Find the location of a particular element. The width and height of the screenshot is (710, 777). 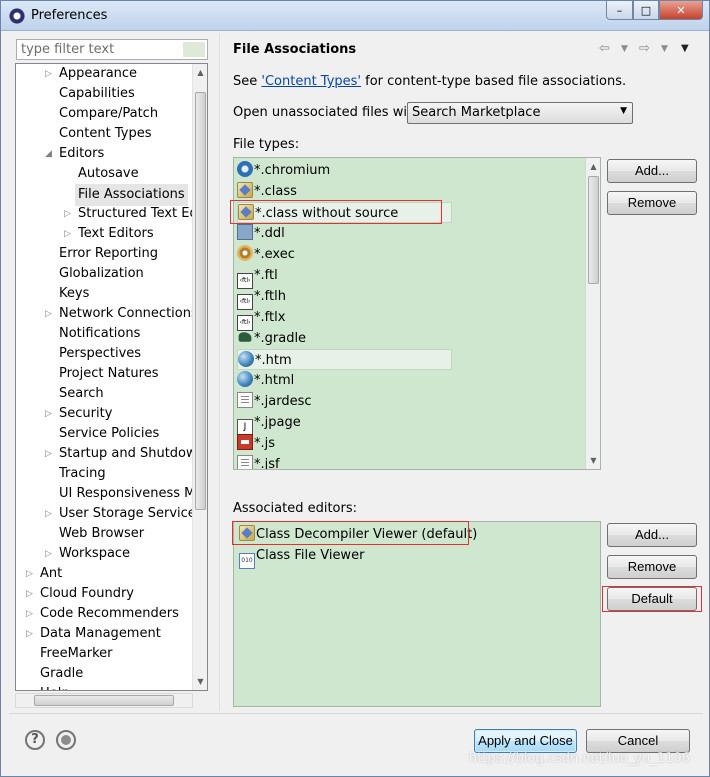

ddl-icon is located at coordinates (245, 232).